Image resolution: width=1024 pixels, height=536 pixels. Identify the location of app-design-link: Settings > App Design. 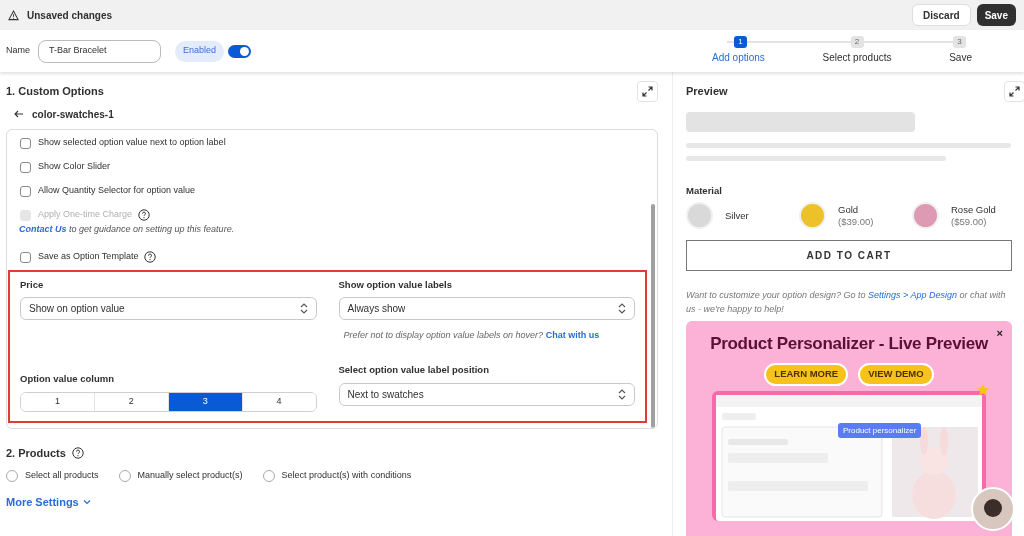
(912, 295).